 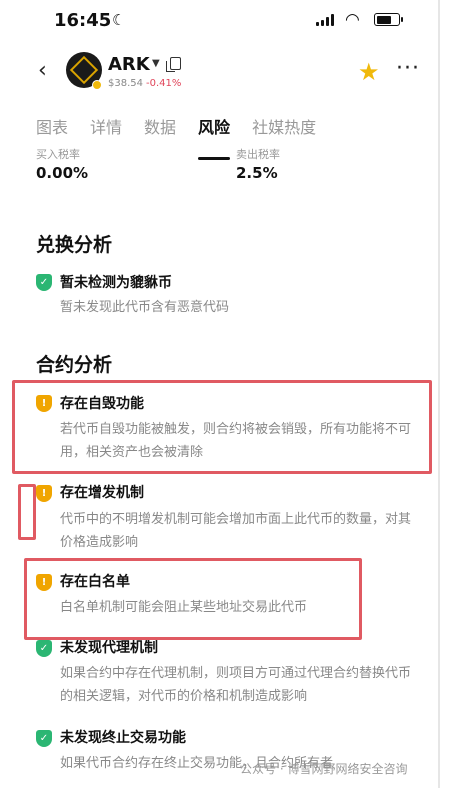 What do you see at coordinates (74, 365) in the screenshot?
I see `contract-analysis-title: 合约分析` at bounding box center [74, 365].